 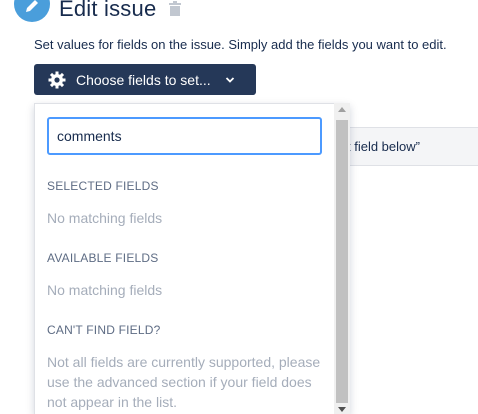 I want to click on edit-badge, so click(x=32, y=11).